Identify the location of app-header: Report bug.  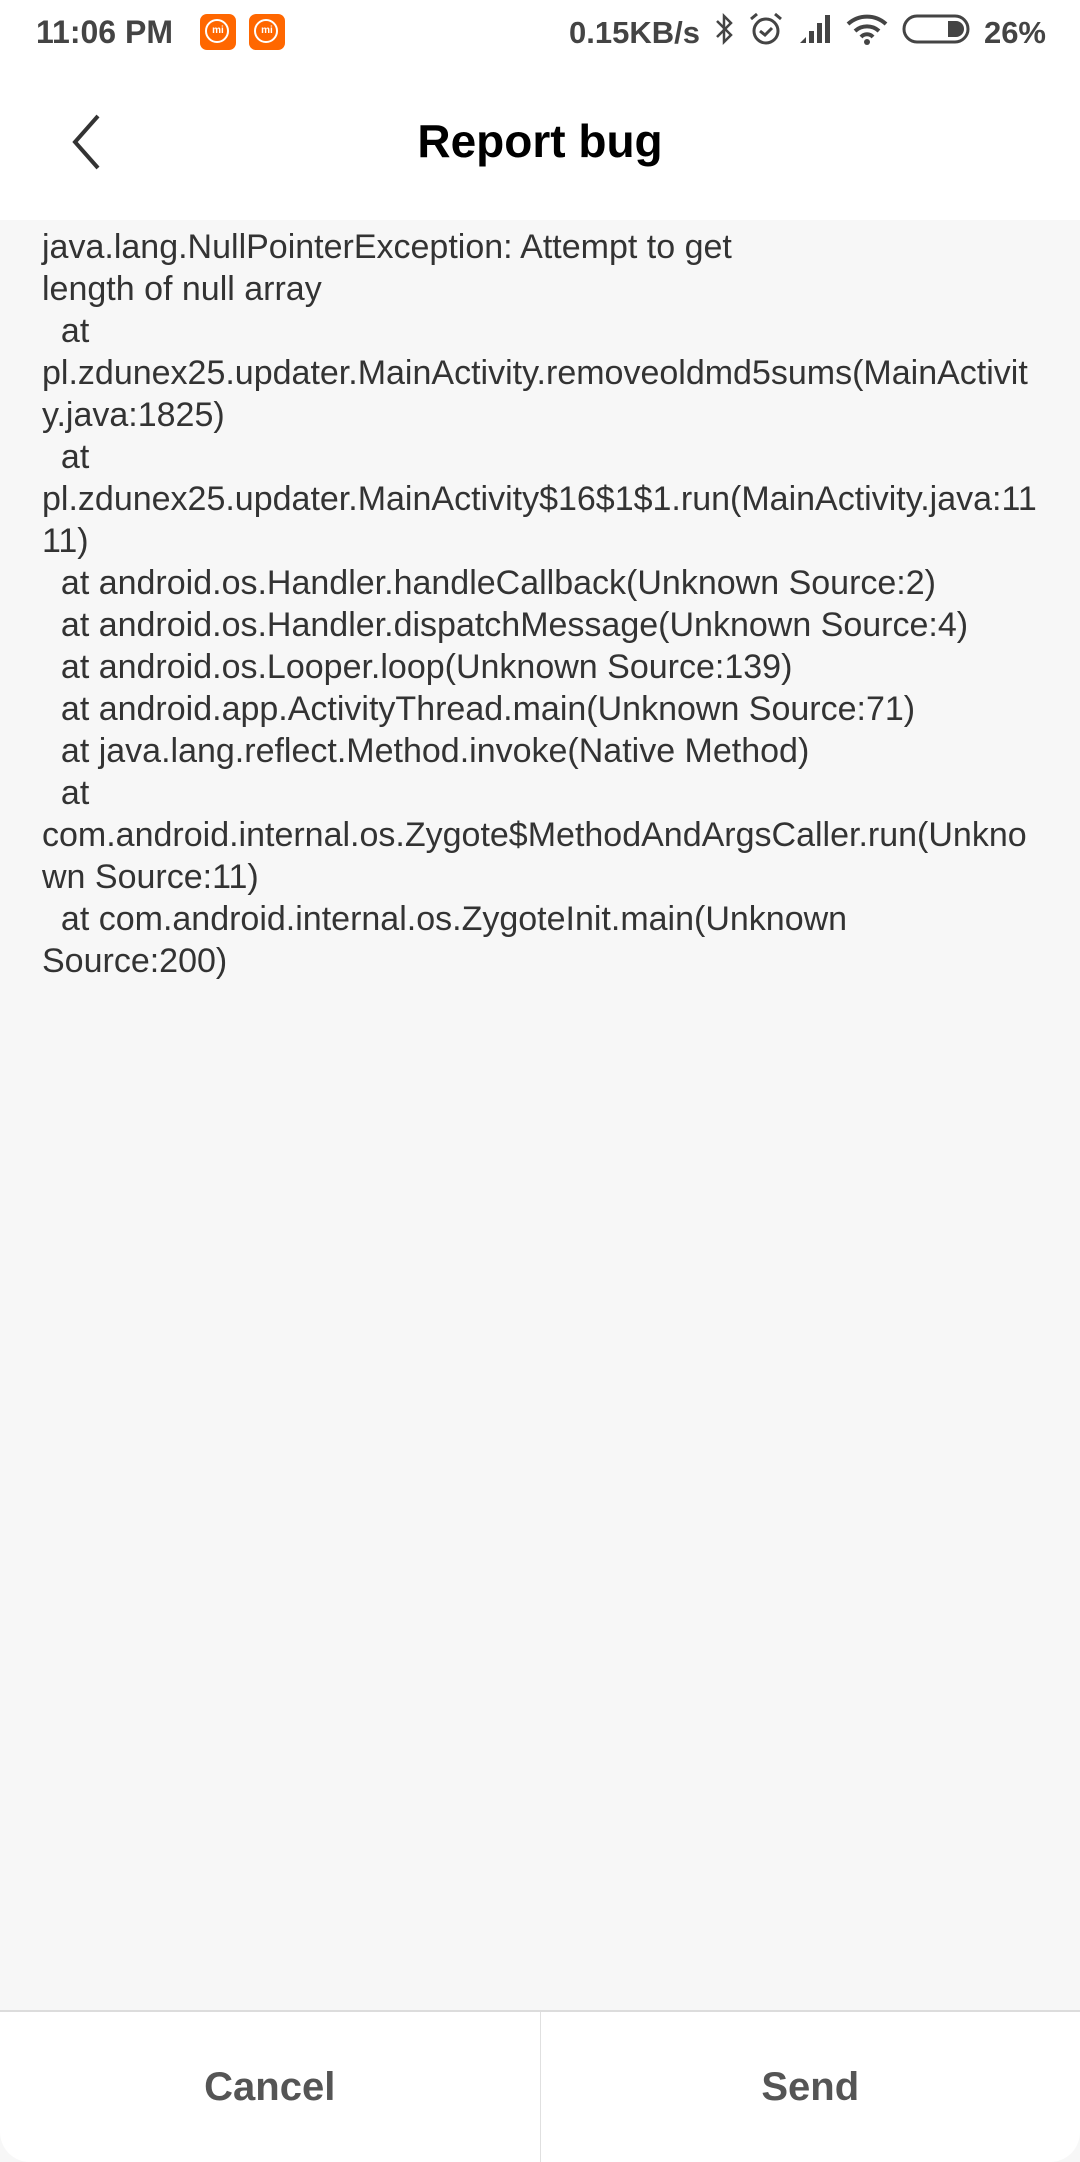
(540, 145).